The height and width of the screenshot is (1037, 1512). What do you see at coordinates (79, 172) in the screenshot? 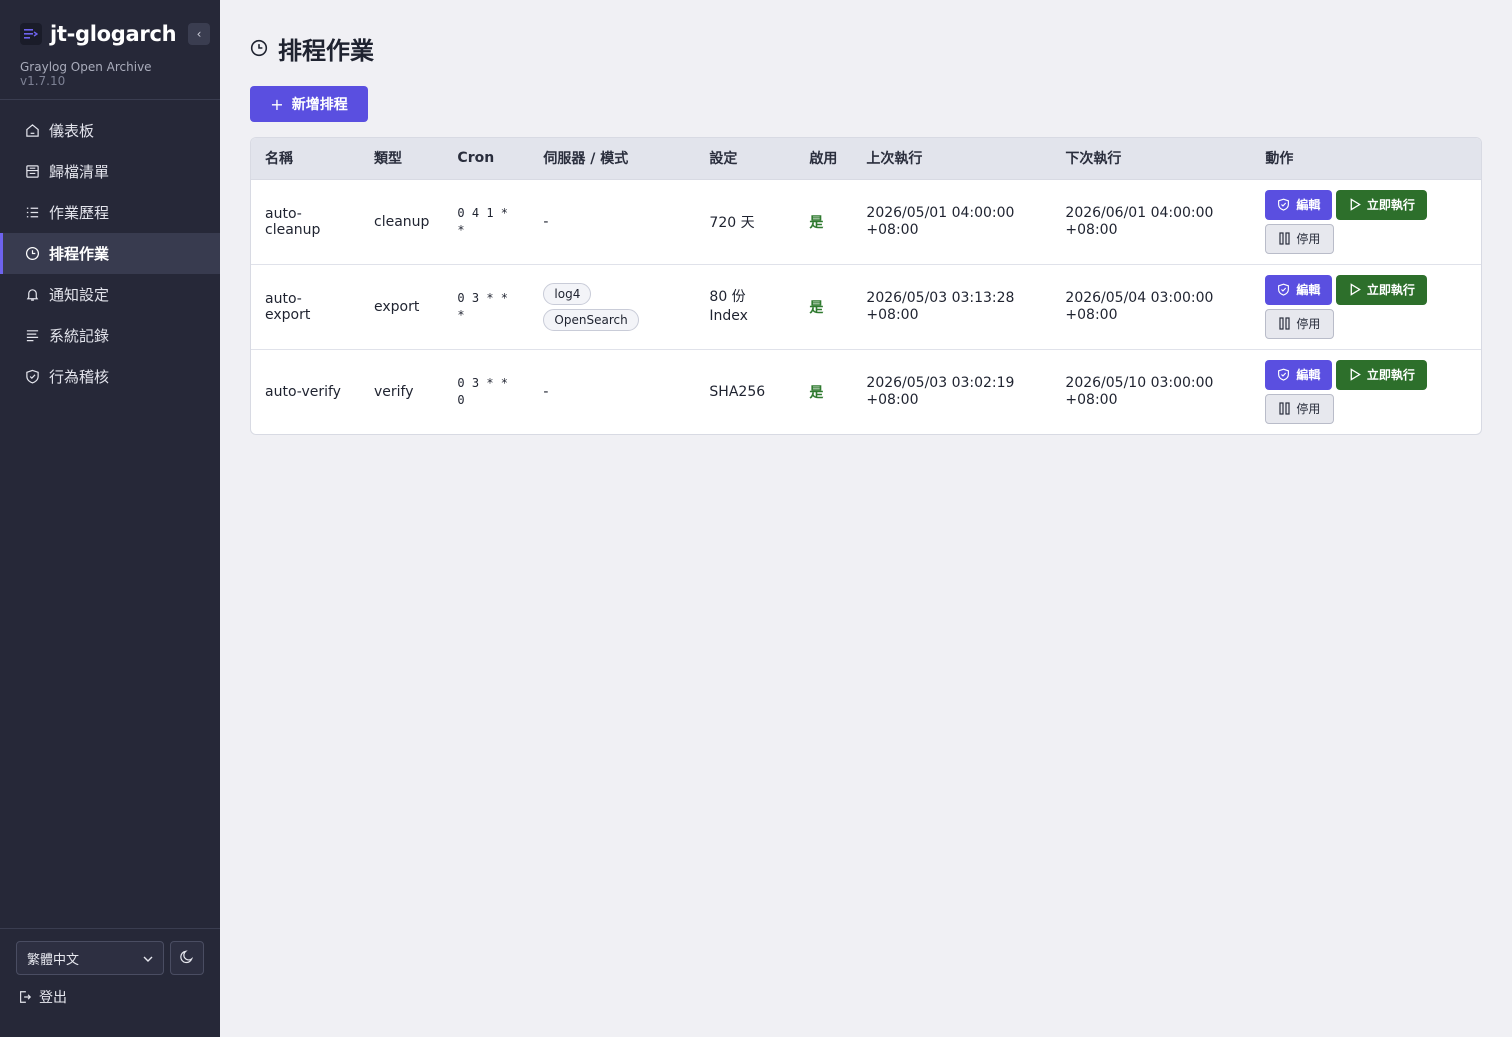
I see `sidebar-item-label: 歸檔清單` at bounding box center [79, 172].